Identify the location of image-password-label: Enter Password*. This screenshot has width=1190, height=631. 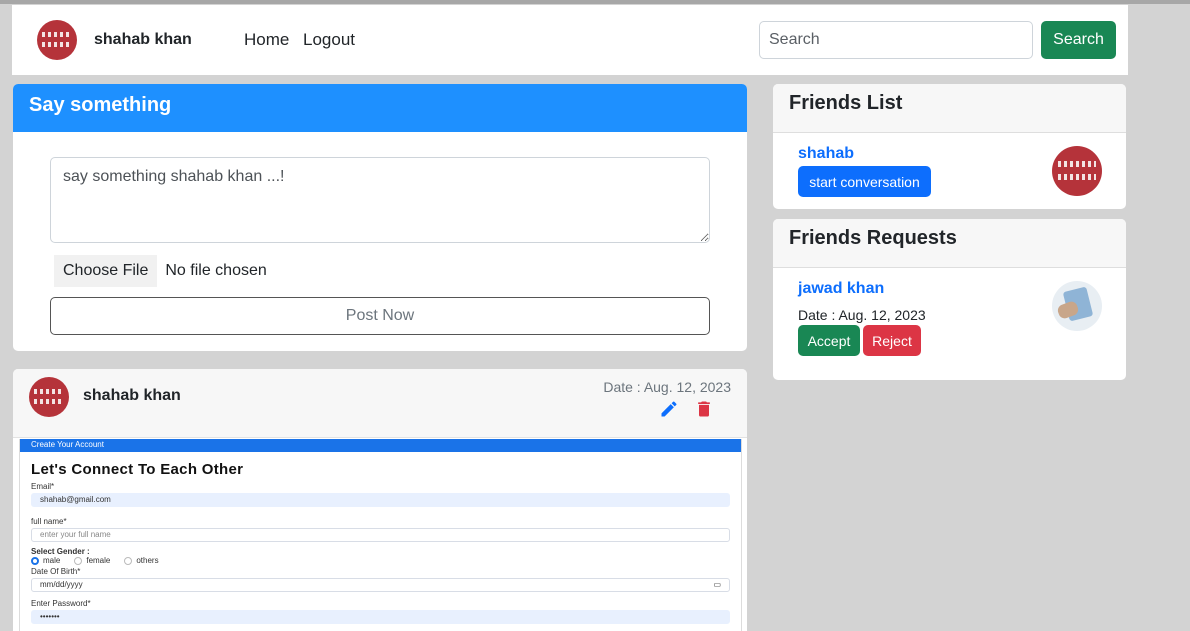
(61, 603).